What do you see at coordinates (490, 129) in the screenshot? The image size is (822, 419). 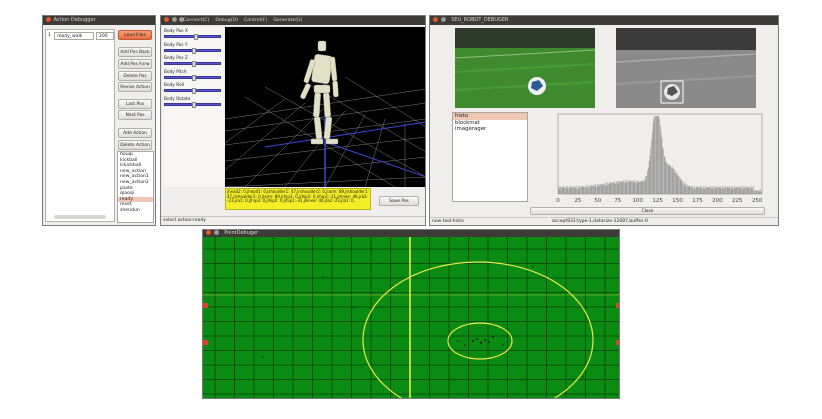 I see `tool-list-item: imagerager` at bounding box center [490, 129].